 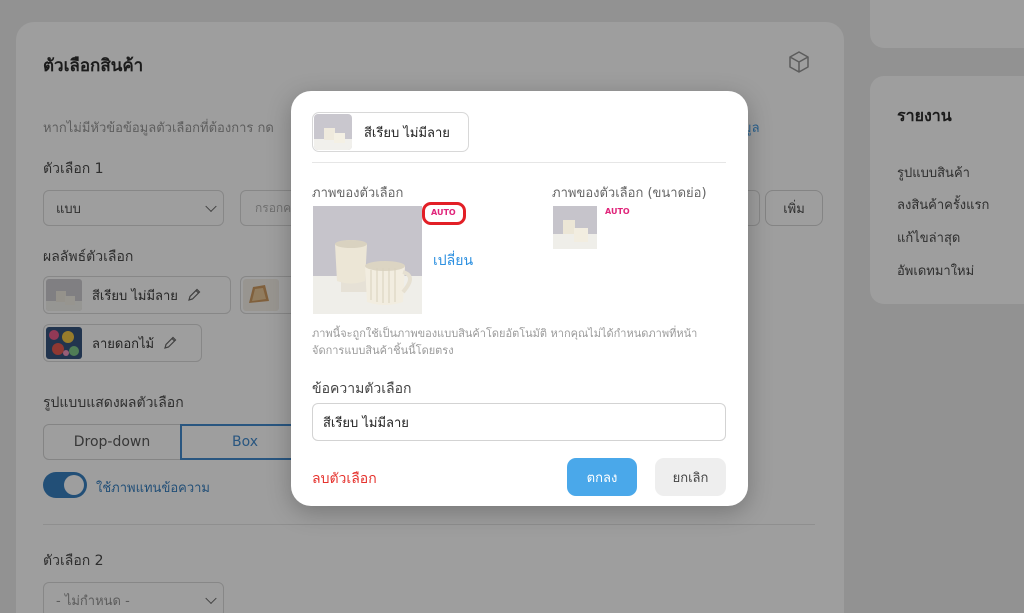 I want to click on modal-option-chip: สีเรียบ ไม่มีลาย, so click(x=390, y=132).